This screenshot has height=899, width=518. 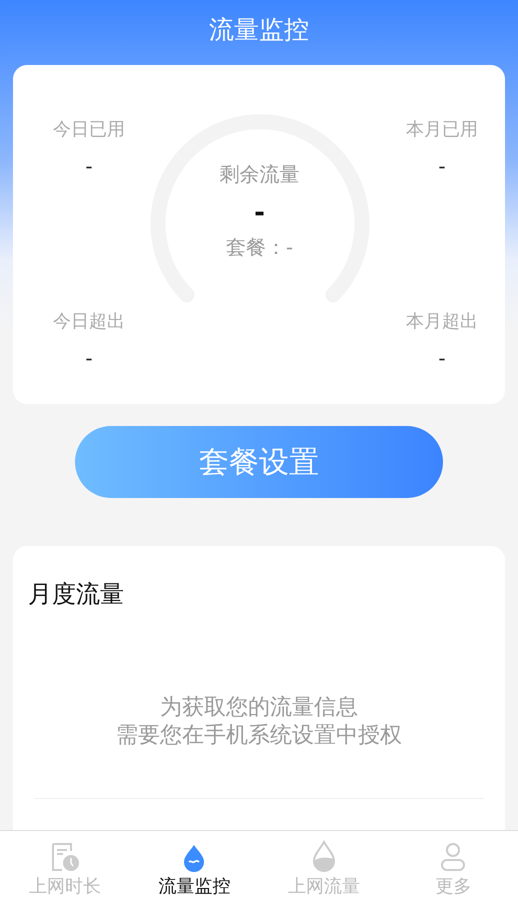 What do you see at coordinates (259, 30) in the screenshot?
I see `page-title: 流量监控` at bounding box center [259, 30].